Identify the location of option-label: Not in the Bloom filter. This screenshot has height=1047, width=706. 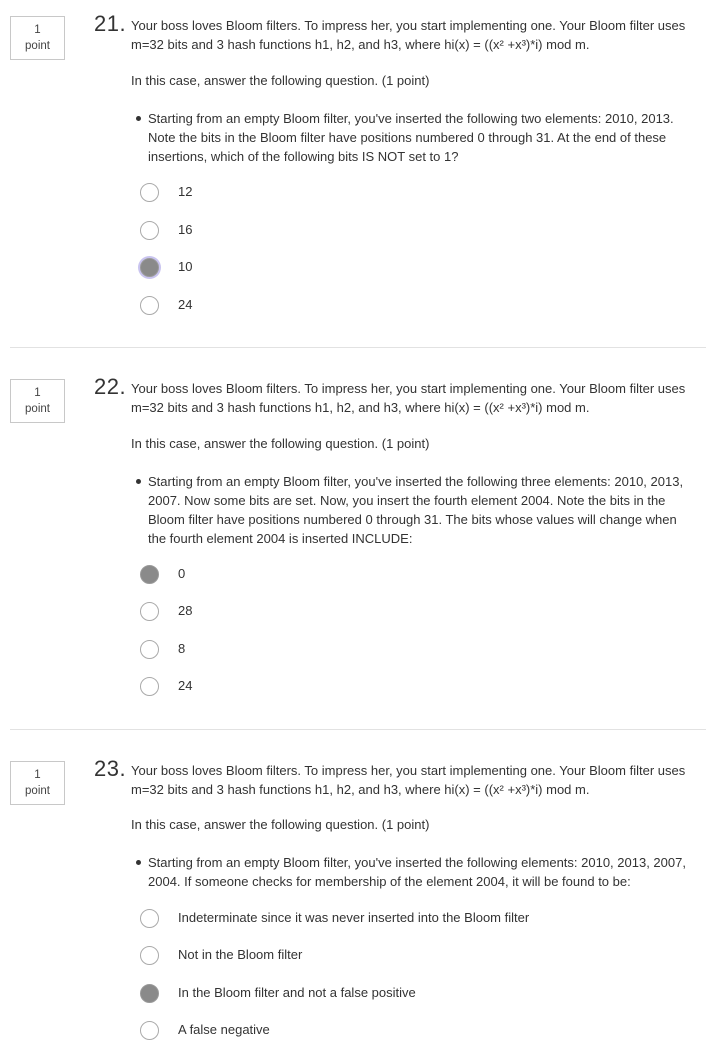
(240, 954).